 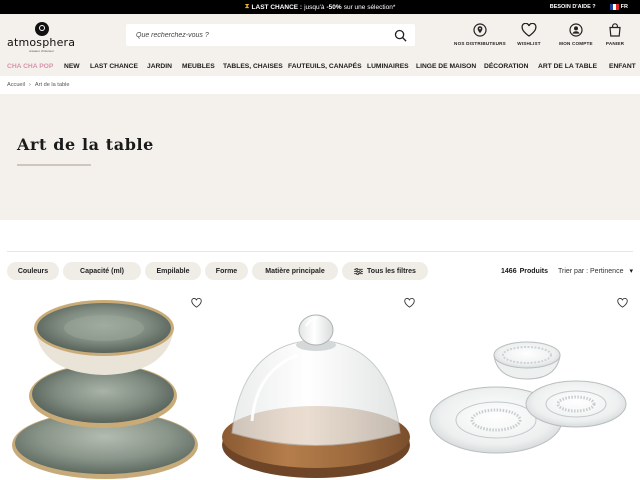 I want to click on language-selector: FR, so click(x=618, y=7).